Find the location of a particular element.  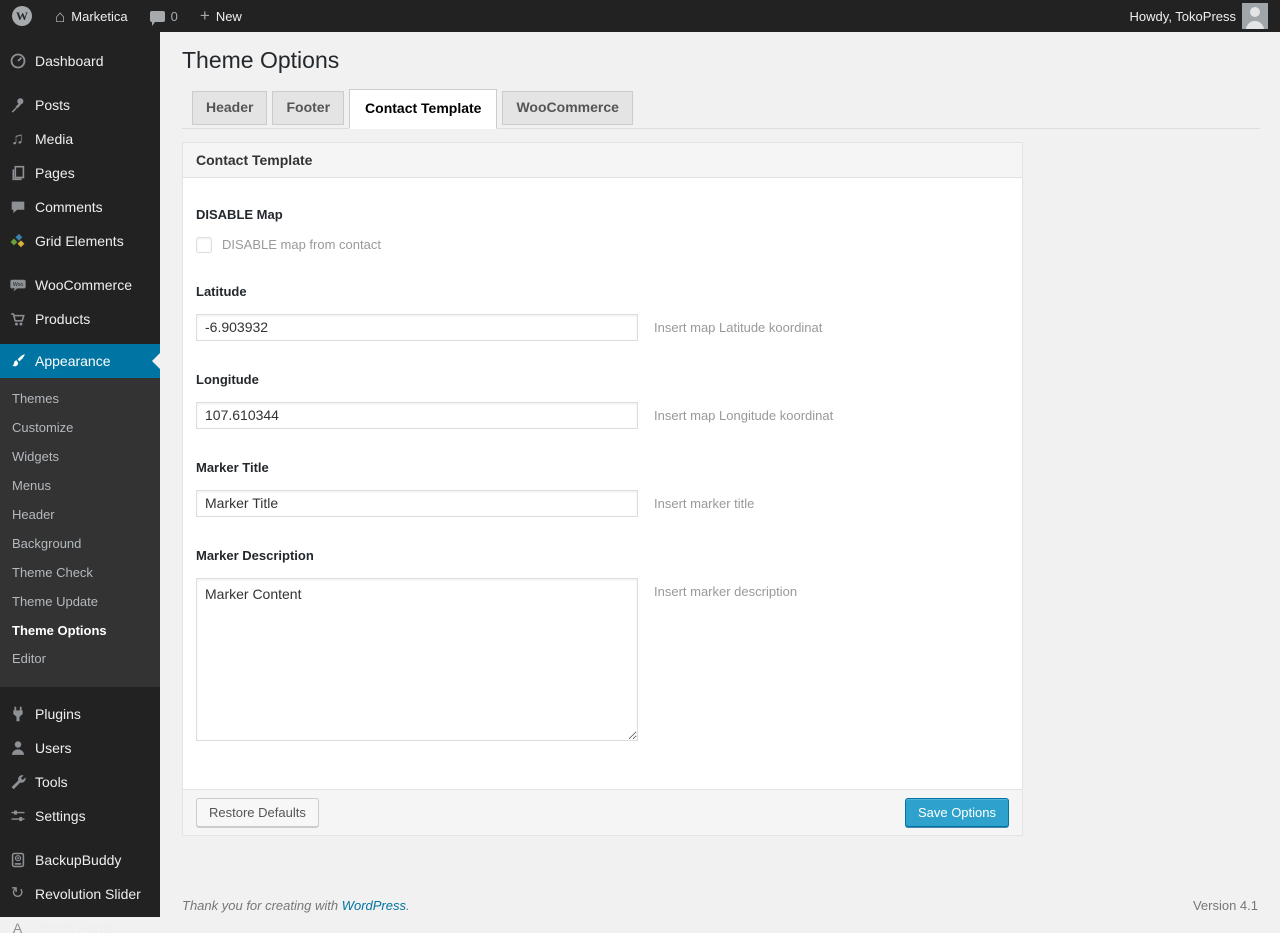

sidebar-item-comments: Comments is located at coordinates (80, 207).